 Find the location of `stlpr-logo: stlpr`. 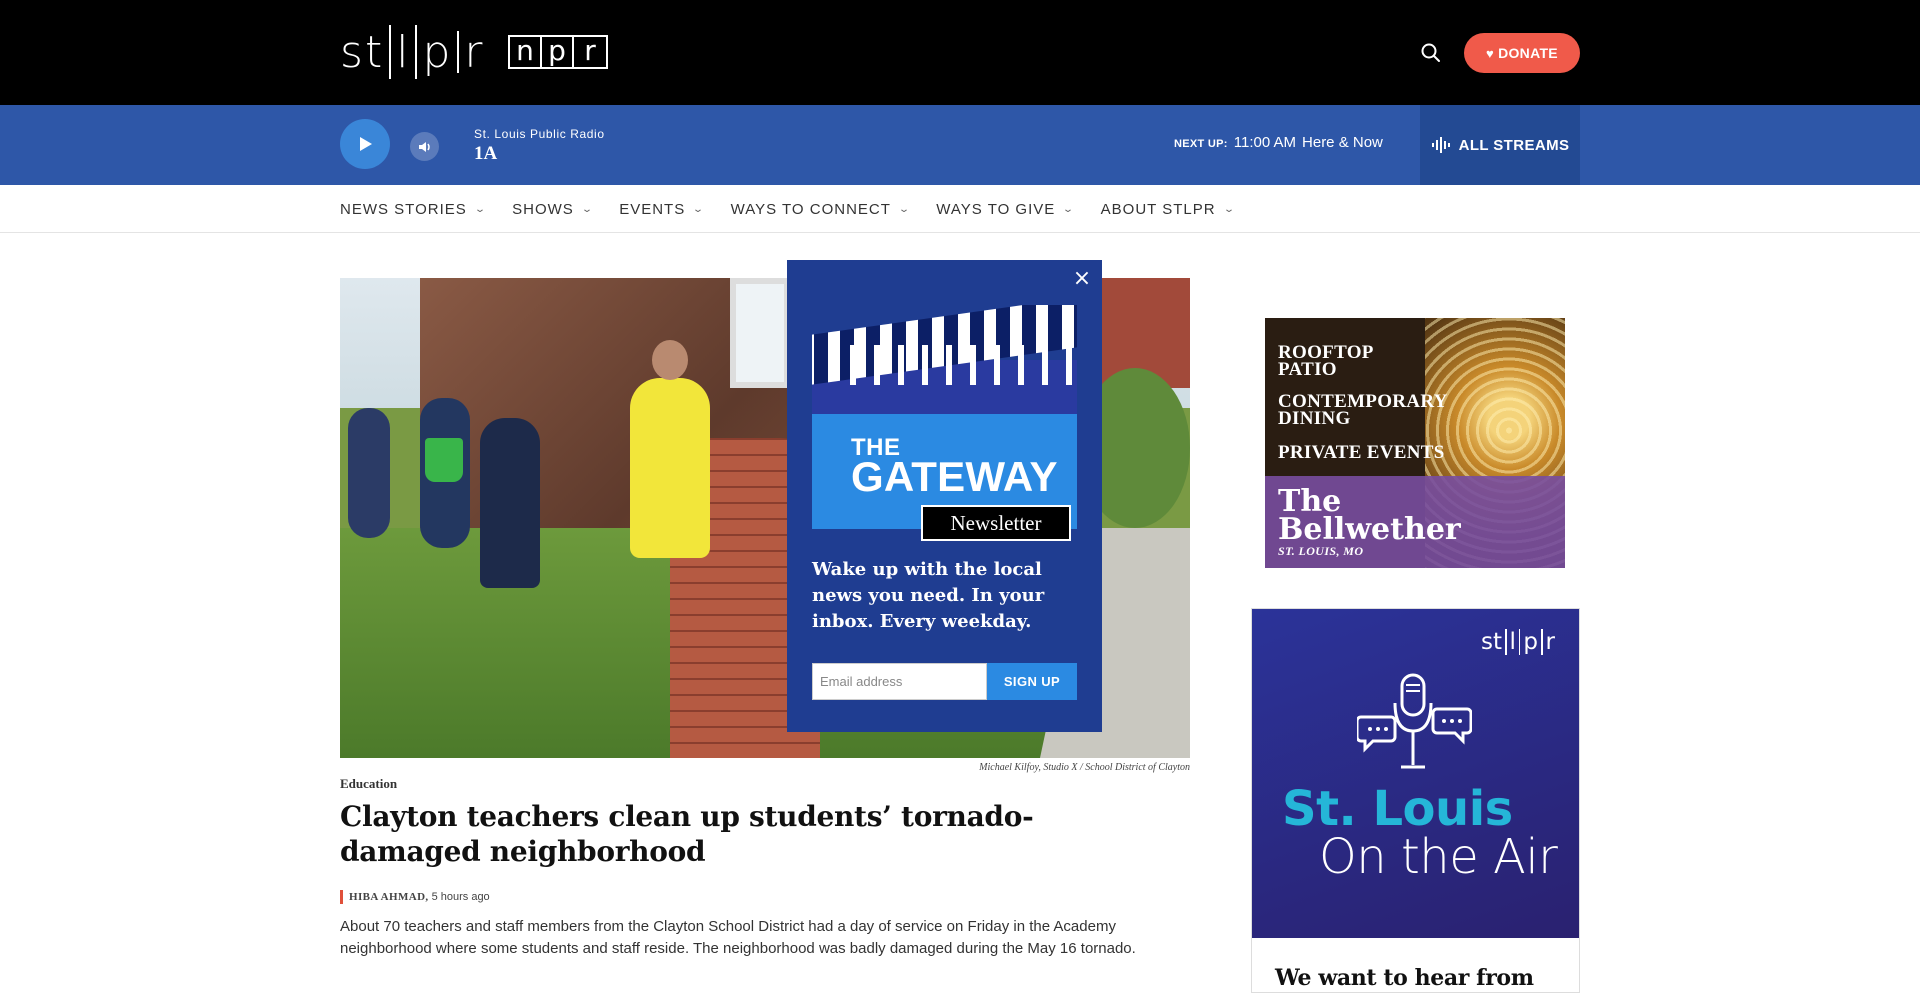

stlpr-logo: stlpr is located at coordinates (412, 52).